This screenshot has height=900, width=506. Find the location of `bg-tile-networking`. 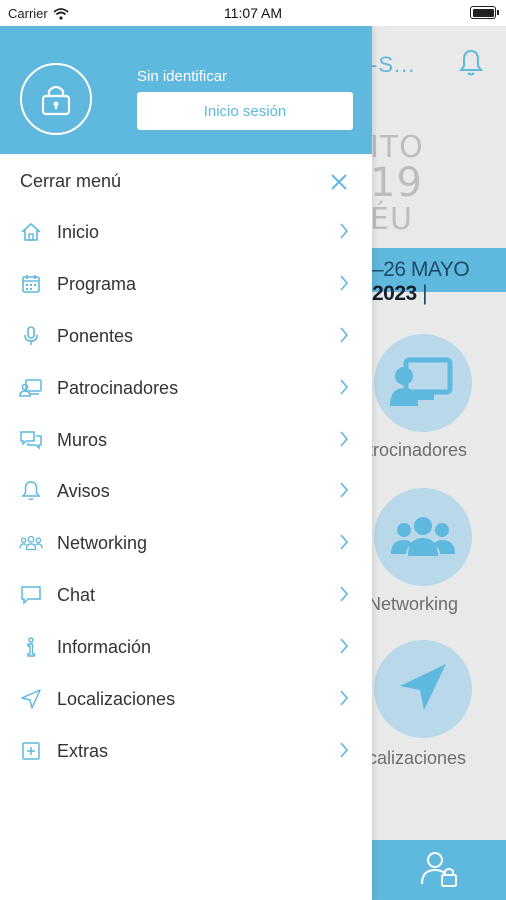

bg-tile-networking is located at coordinates (423, 537).